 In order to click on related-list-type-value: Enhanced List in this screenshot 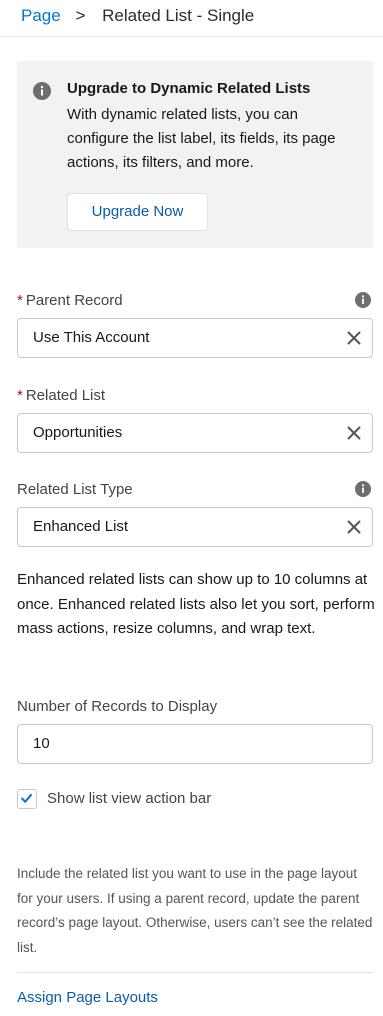, I will do `click(81, 526)`.